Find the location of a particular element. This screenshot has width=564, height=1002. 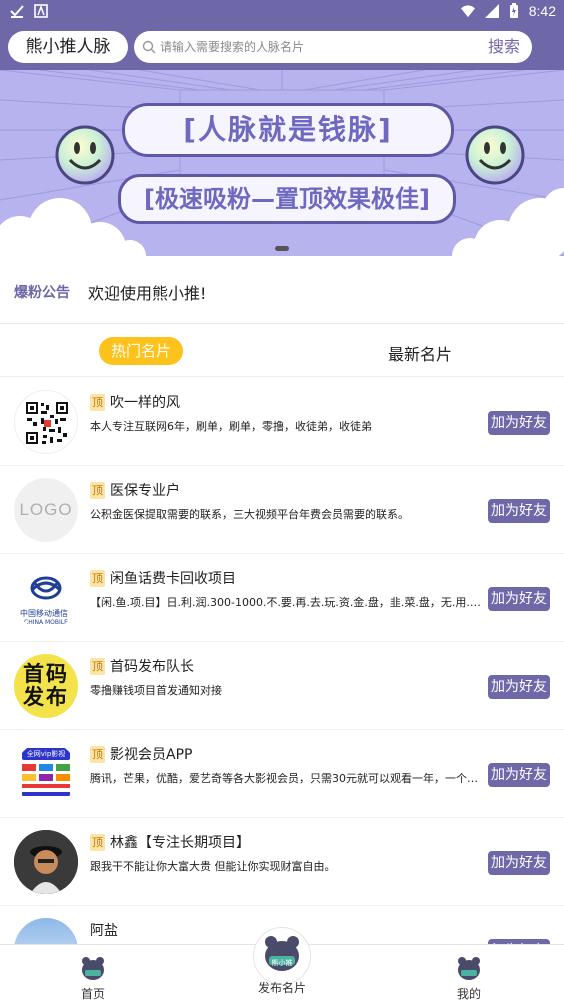

list-item: 顶 吹一样的风 本人专注互联网6年，刷单，刷单，零撸，收徒弟，收徒弟 加为好友 is located at coordinates (282, 422).